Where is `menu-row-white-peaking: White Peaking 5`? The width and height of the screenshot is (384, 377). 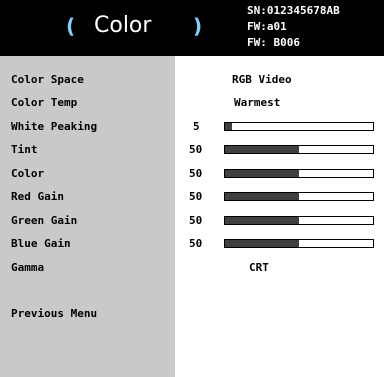
menu-row-white-peaking: White Peaking 5 is located at coordinates (192, 127).